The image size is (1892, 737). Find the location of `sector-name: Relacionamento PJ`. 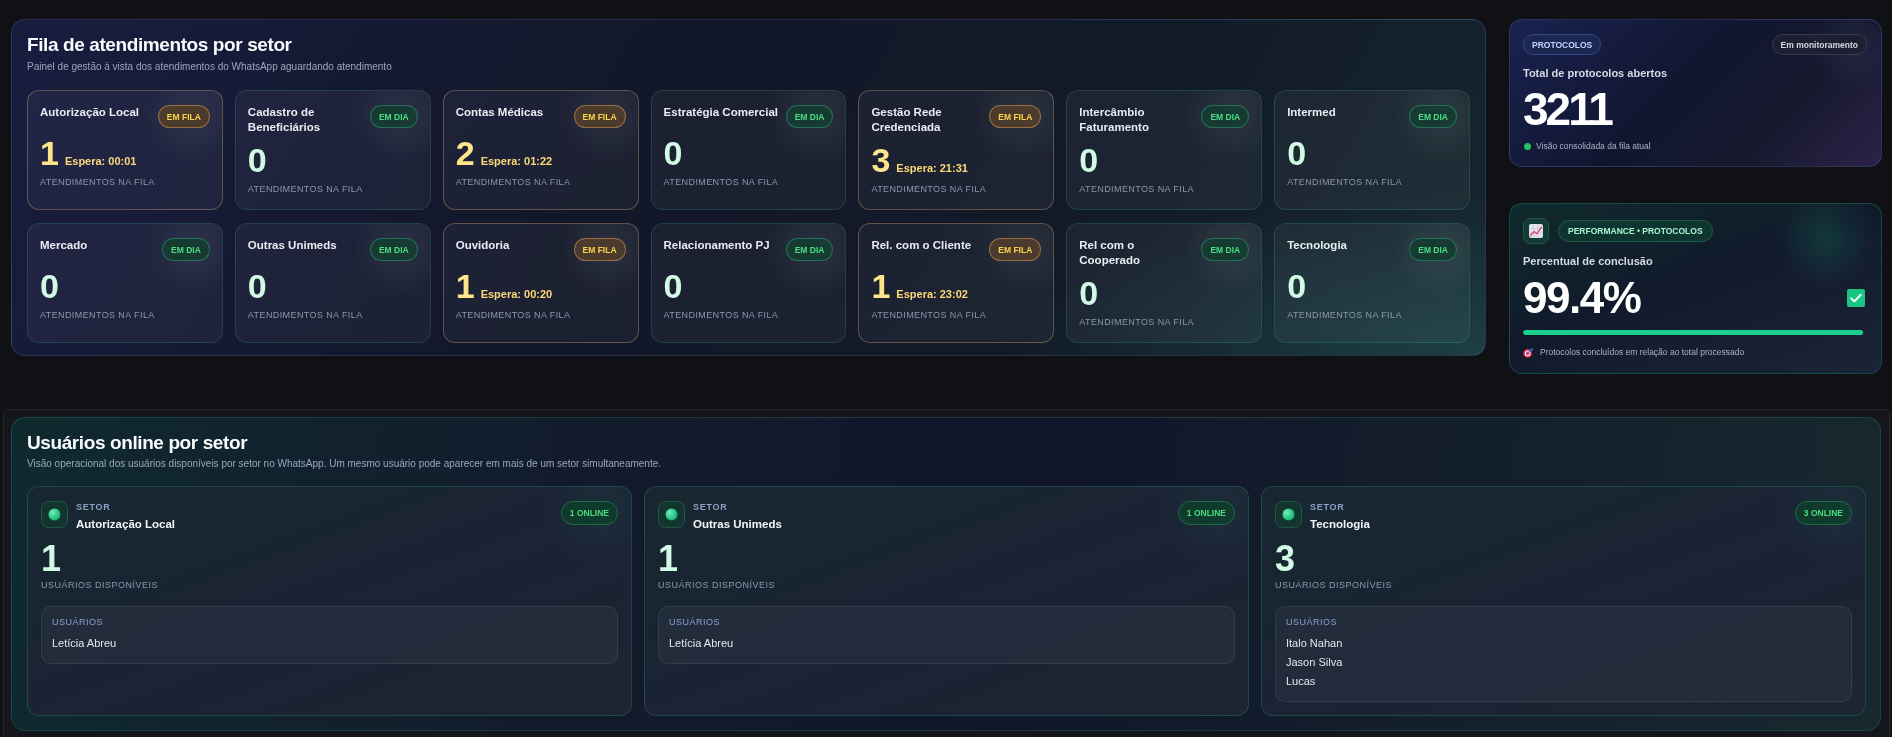

sector-name: Relacionamento PJ is located at coordinates (716, 245).